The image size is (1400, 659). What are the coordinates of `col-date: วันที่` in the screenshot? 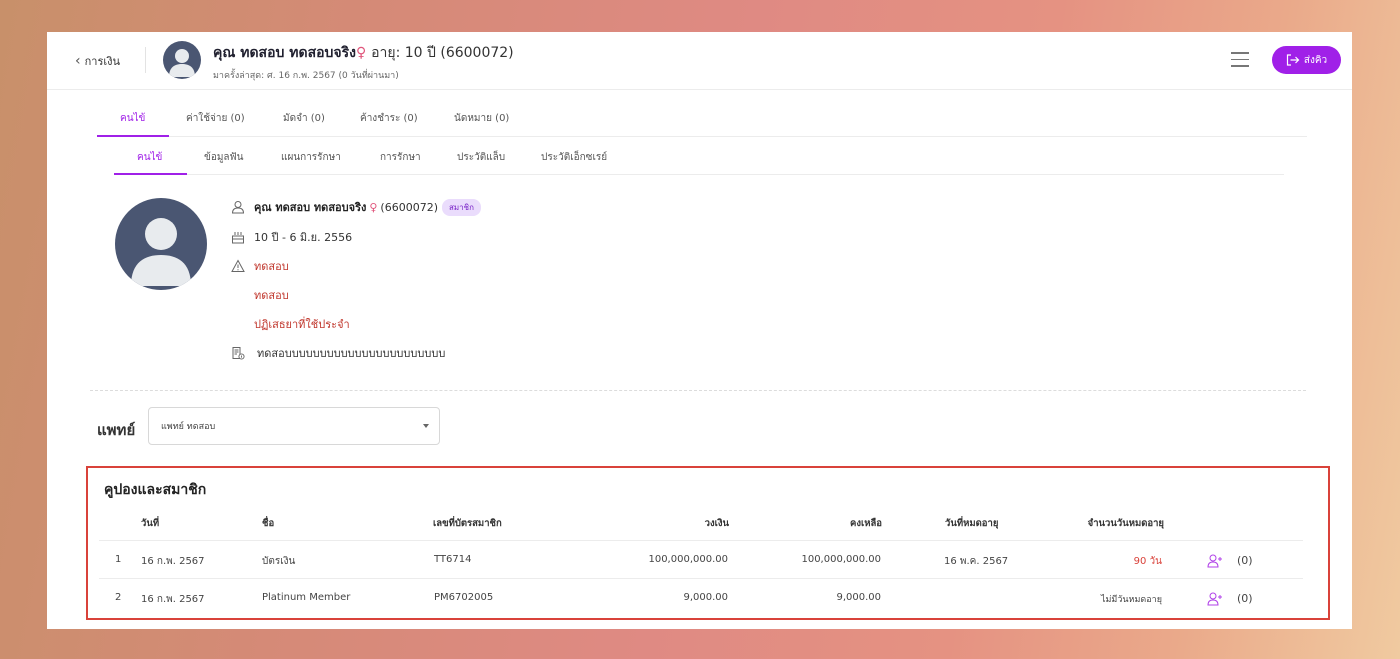 It's located at (150, 523).